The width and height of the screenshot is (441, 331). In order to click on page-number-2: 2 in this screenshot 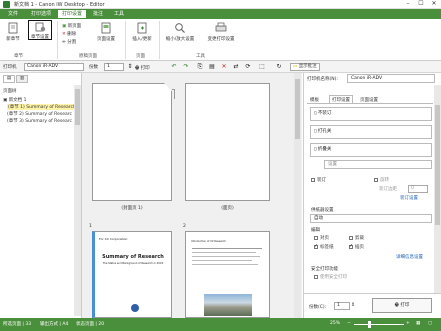, I will do `click(184, 226)`.